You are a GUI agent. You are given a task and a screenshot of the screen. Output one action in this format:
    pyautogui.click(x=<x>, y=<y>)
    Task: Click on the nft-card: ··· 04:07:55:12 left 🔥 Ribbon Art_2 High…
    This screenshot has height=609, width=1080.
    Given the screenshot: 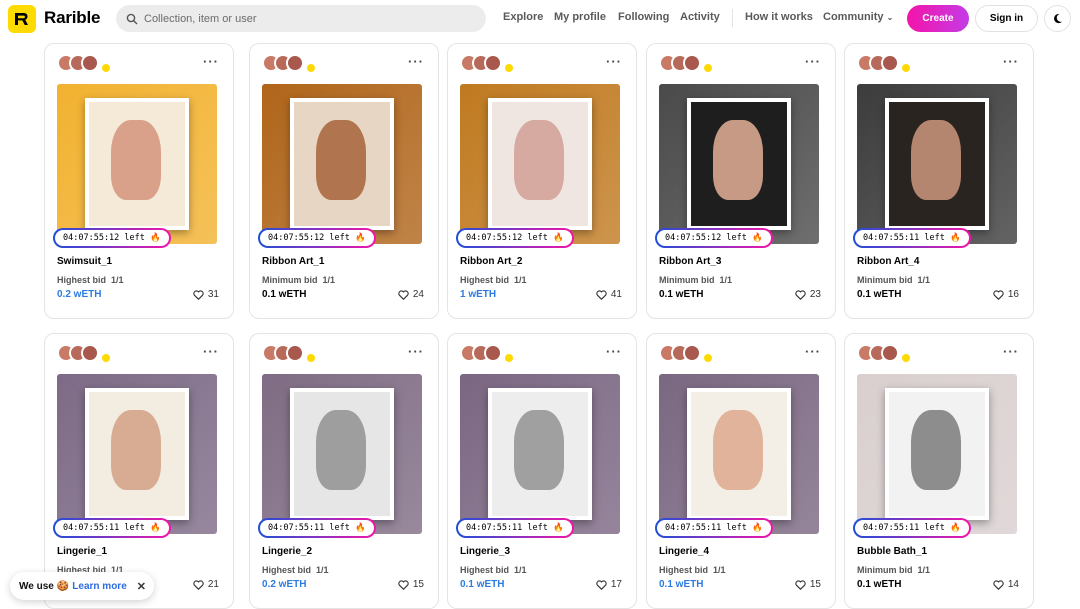 What is the action you would take?
    pyautogui.click(x=542, y=181)
    